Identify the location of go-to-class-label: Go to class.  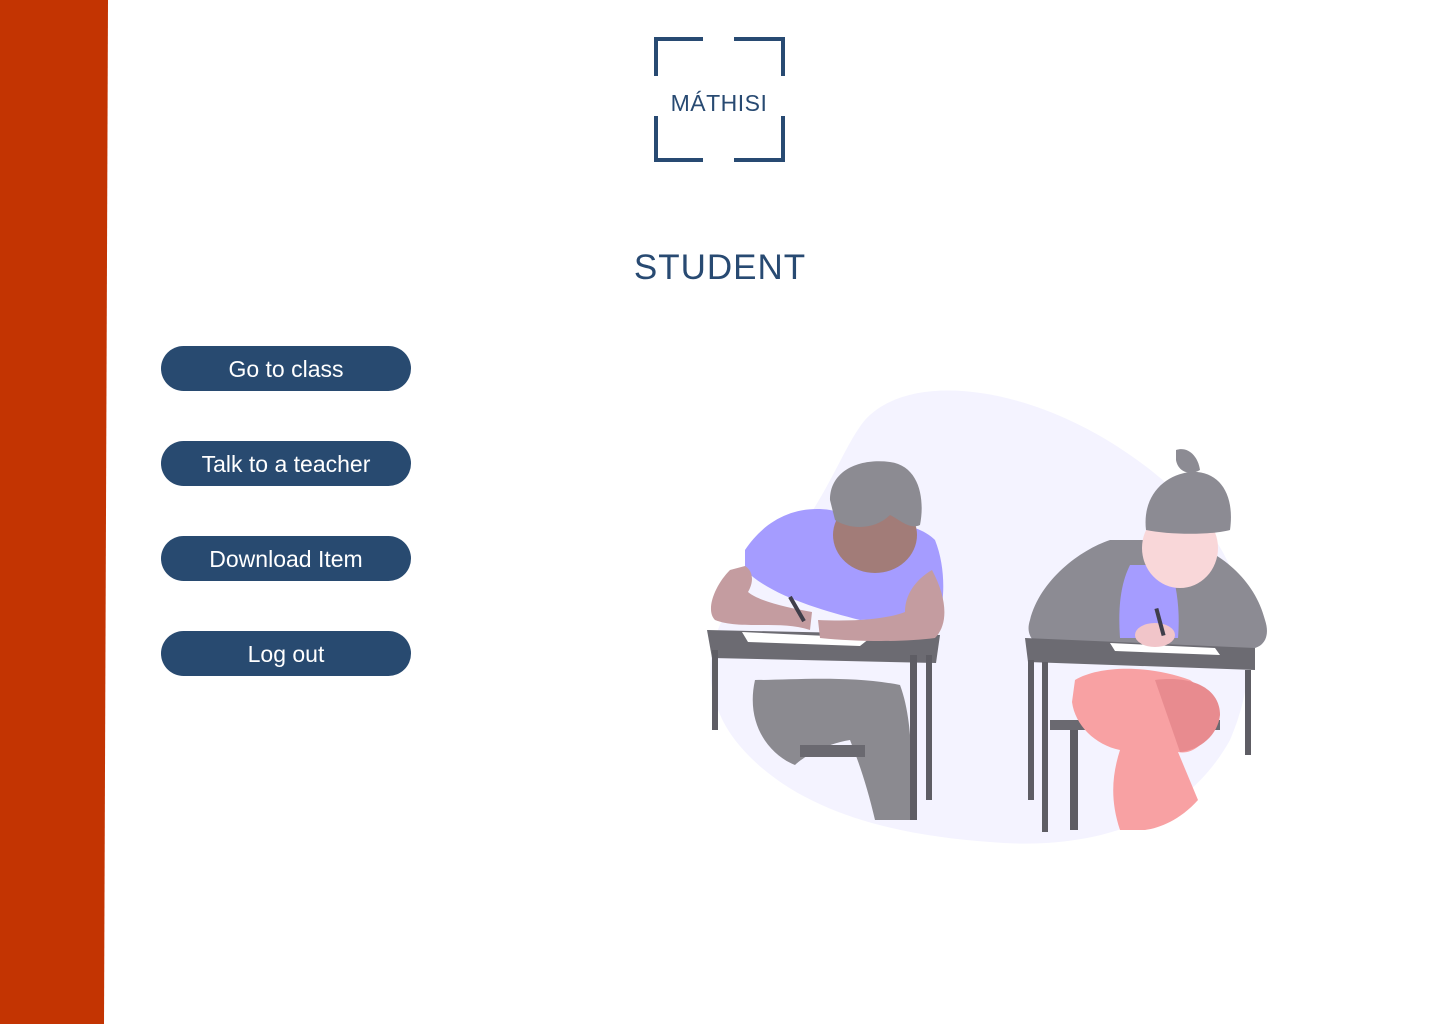
(286, 369).